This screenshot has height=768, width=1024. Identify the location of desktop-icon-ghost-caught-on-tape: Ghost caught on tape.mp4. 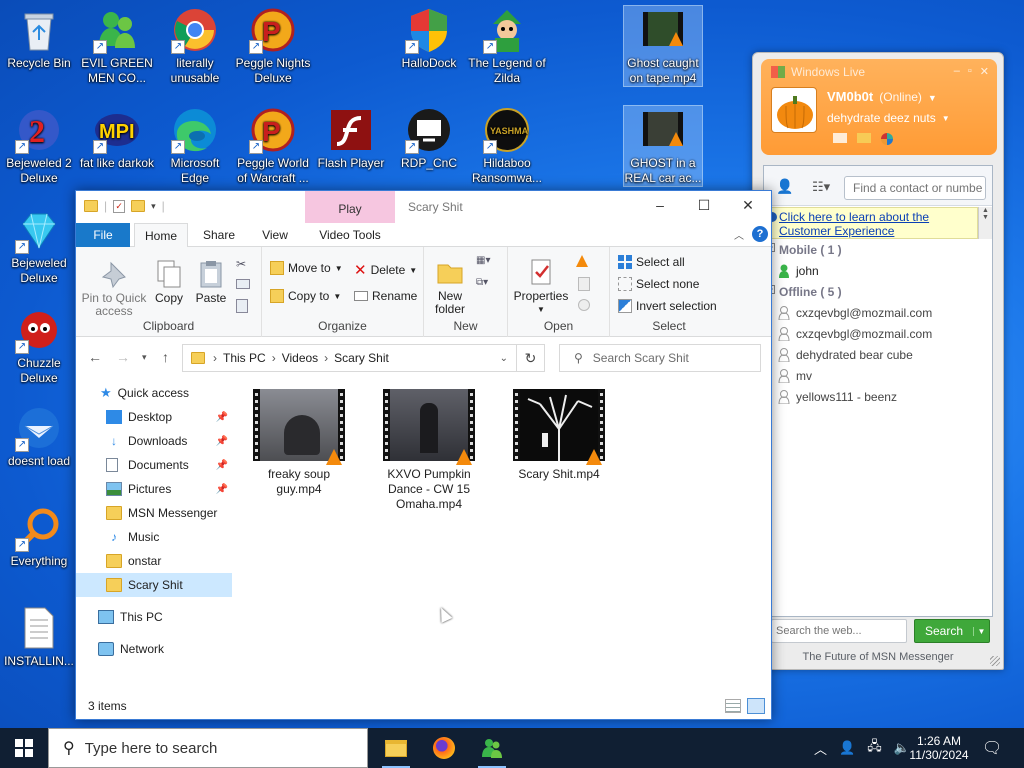
(663, 46).